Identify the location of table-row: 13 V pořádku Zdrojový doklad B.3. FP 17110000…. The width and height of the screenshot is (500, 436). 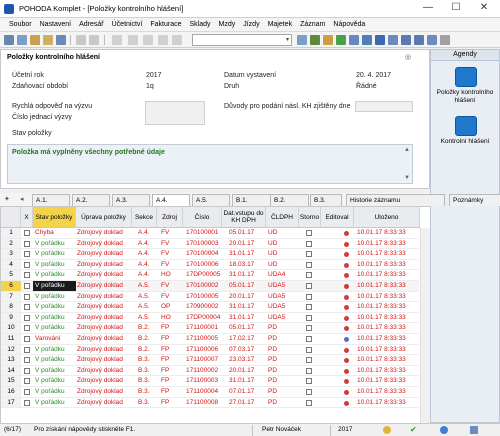
(210, 360).